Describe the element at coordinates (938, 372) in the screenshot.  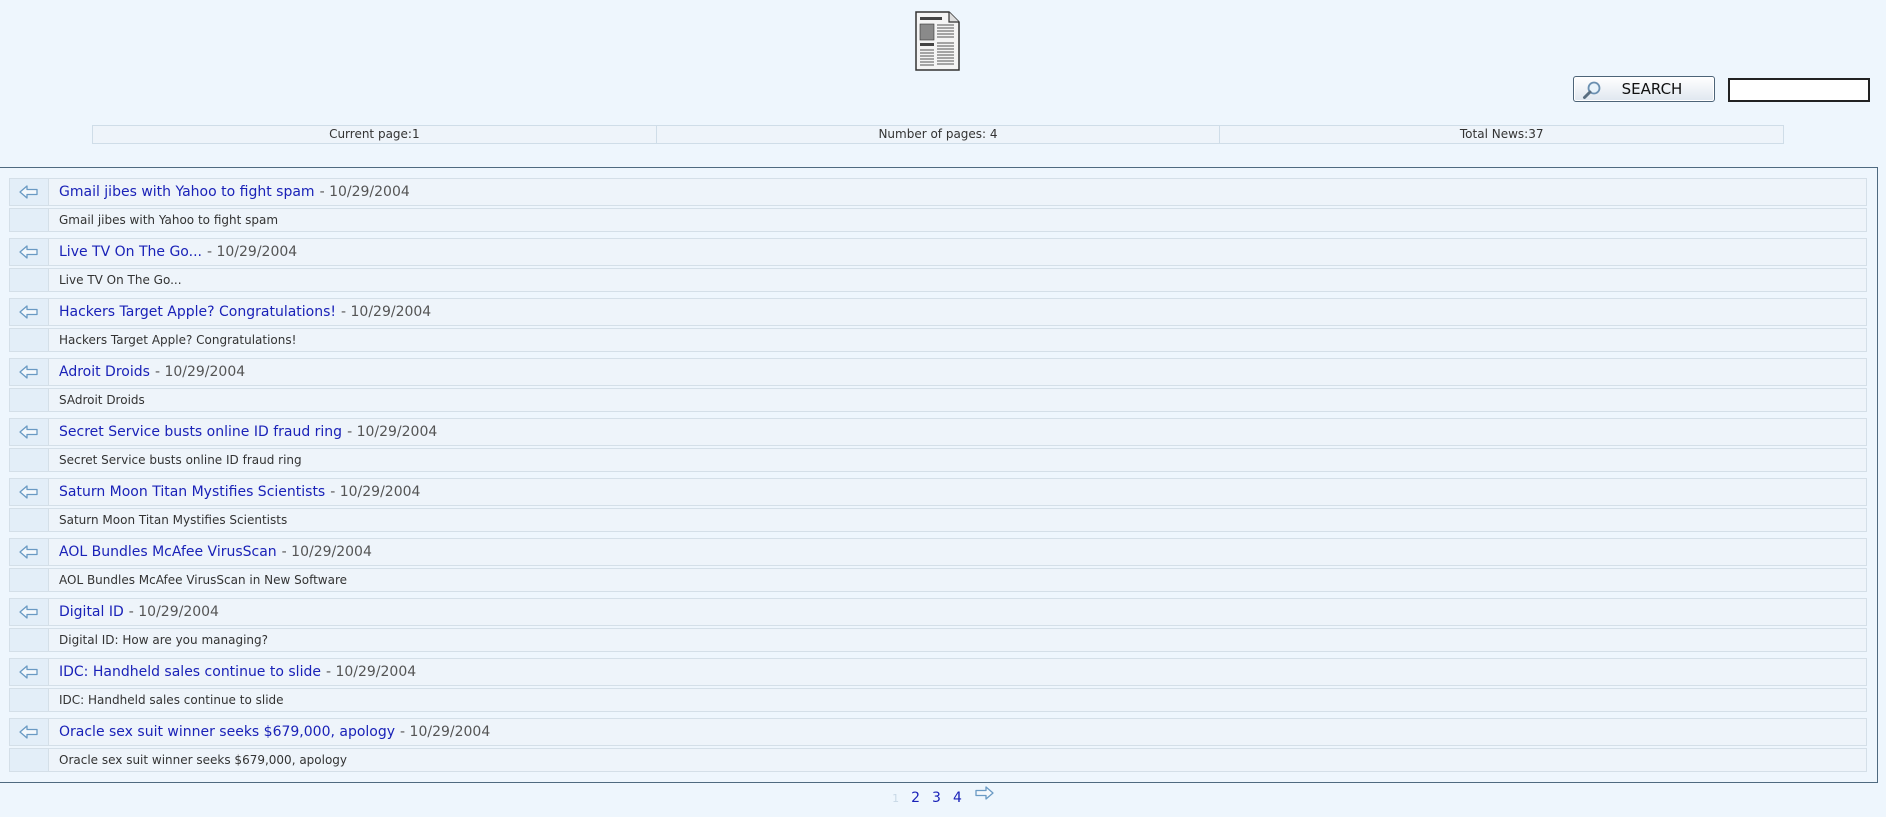
I see `news-title-row: Adroit Droids - 10/29/2004` at that location.